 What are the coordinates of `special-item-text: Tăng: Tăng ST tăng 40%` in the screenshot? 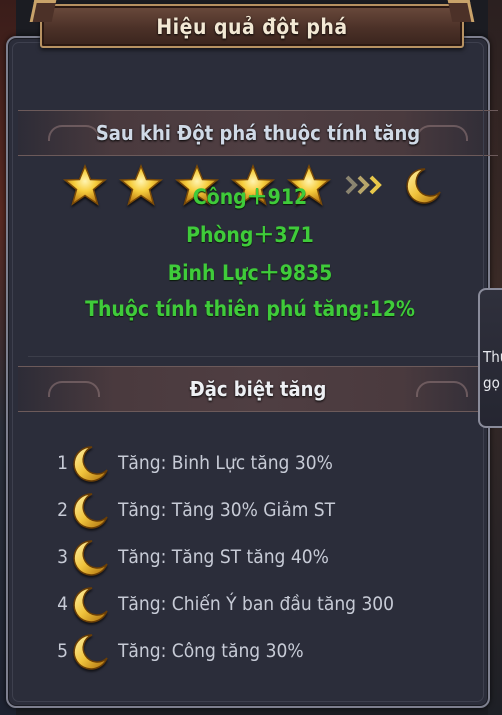 It's located at (223, 557).